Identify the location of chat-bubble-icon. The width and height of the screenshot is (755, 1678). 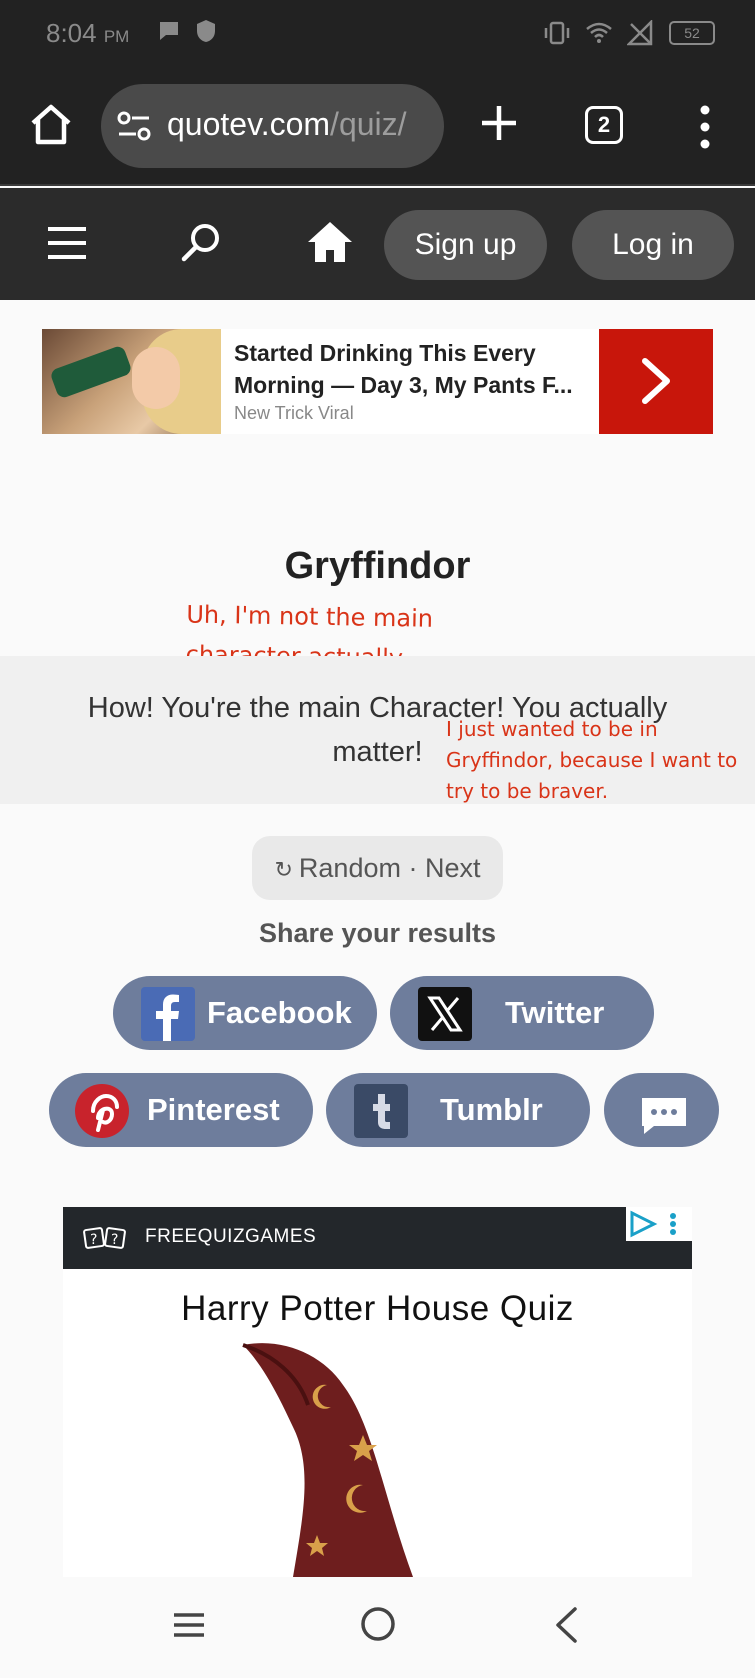
(169, 31).